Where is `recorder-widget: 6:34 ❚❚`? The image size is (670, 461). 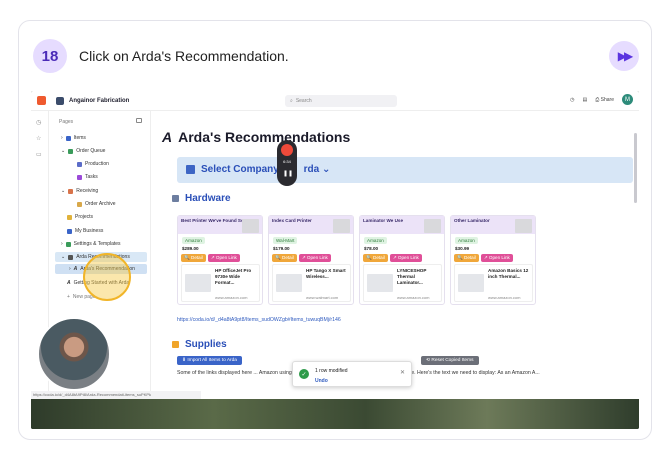 recorder-widget: 6:34 ❚❚ is located at coordinates (287, 163).